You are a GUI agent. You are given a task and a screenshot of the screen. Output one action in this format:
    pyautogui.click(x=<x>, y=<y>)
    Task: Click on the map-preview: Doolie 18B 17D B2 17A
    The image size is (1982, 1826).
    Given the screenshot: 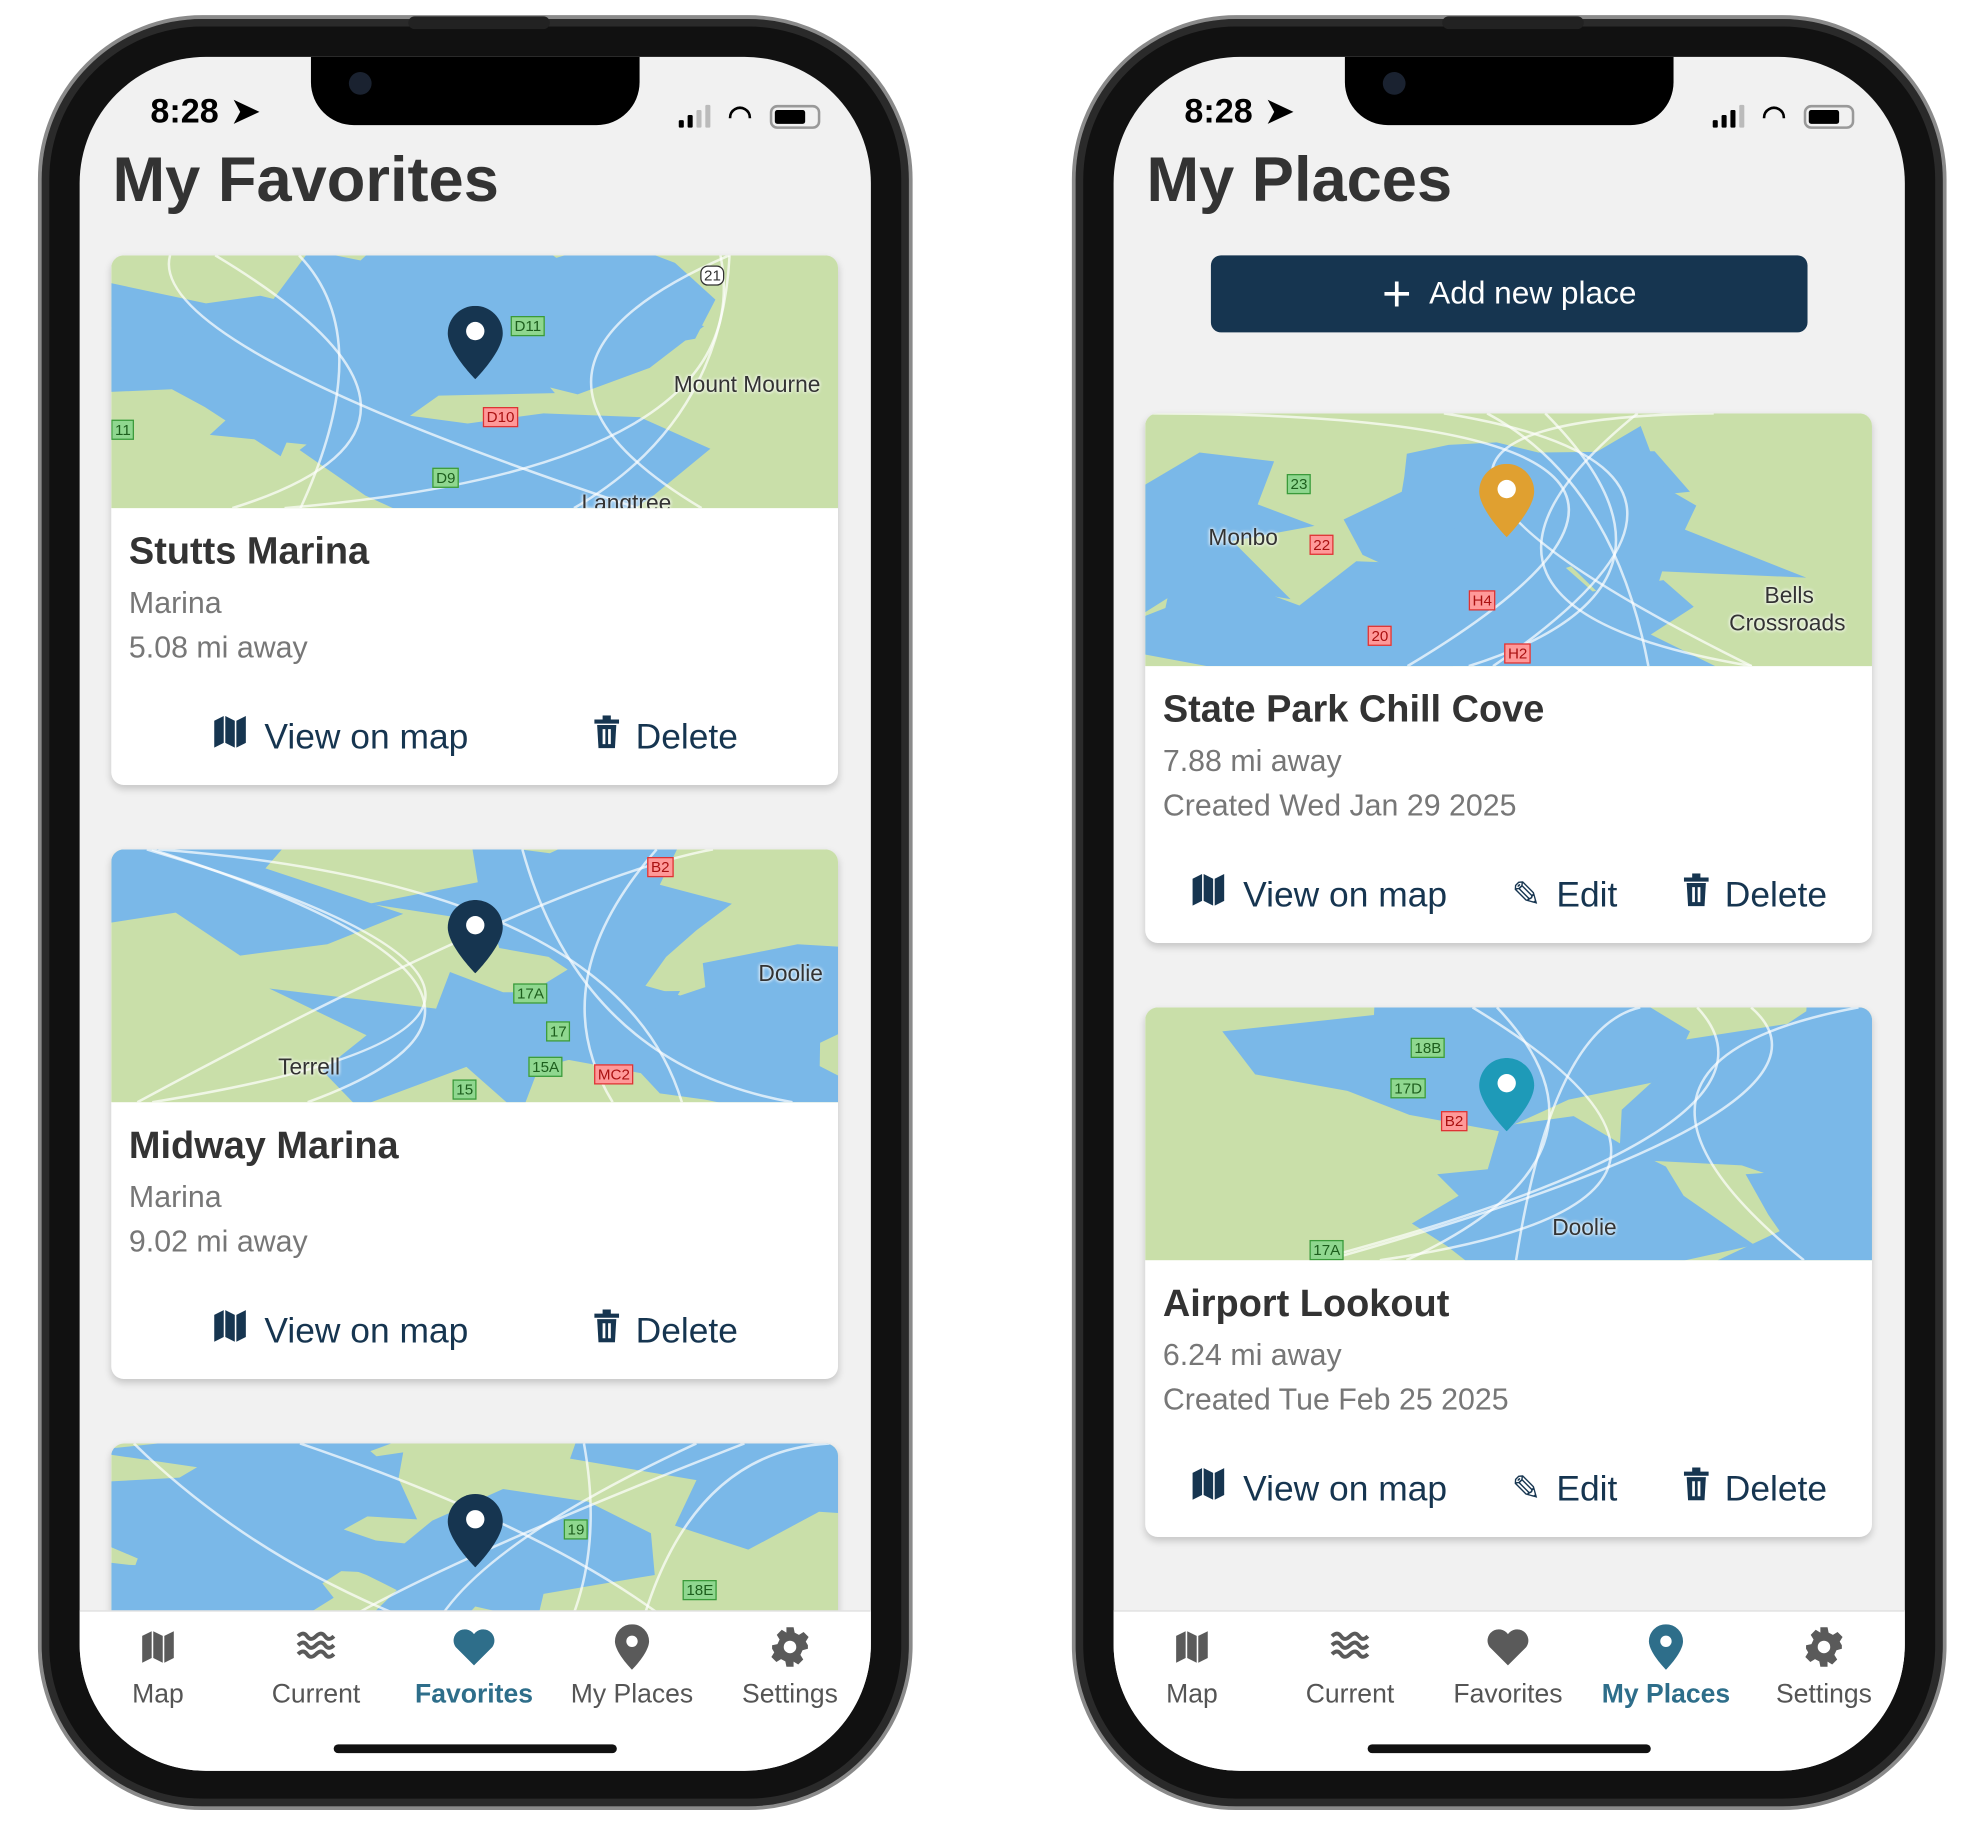 What is the action you would take?
    pyautogui.click(x=1508, y=1134)
    